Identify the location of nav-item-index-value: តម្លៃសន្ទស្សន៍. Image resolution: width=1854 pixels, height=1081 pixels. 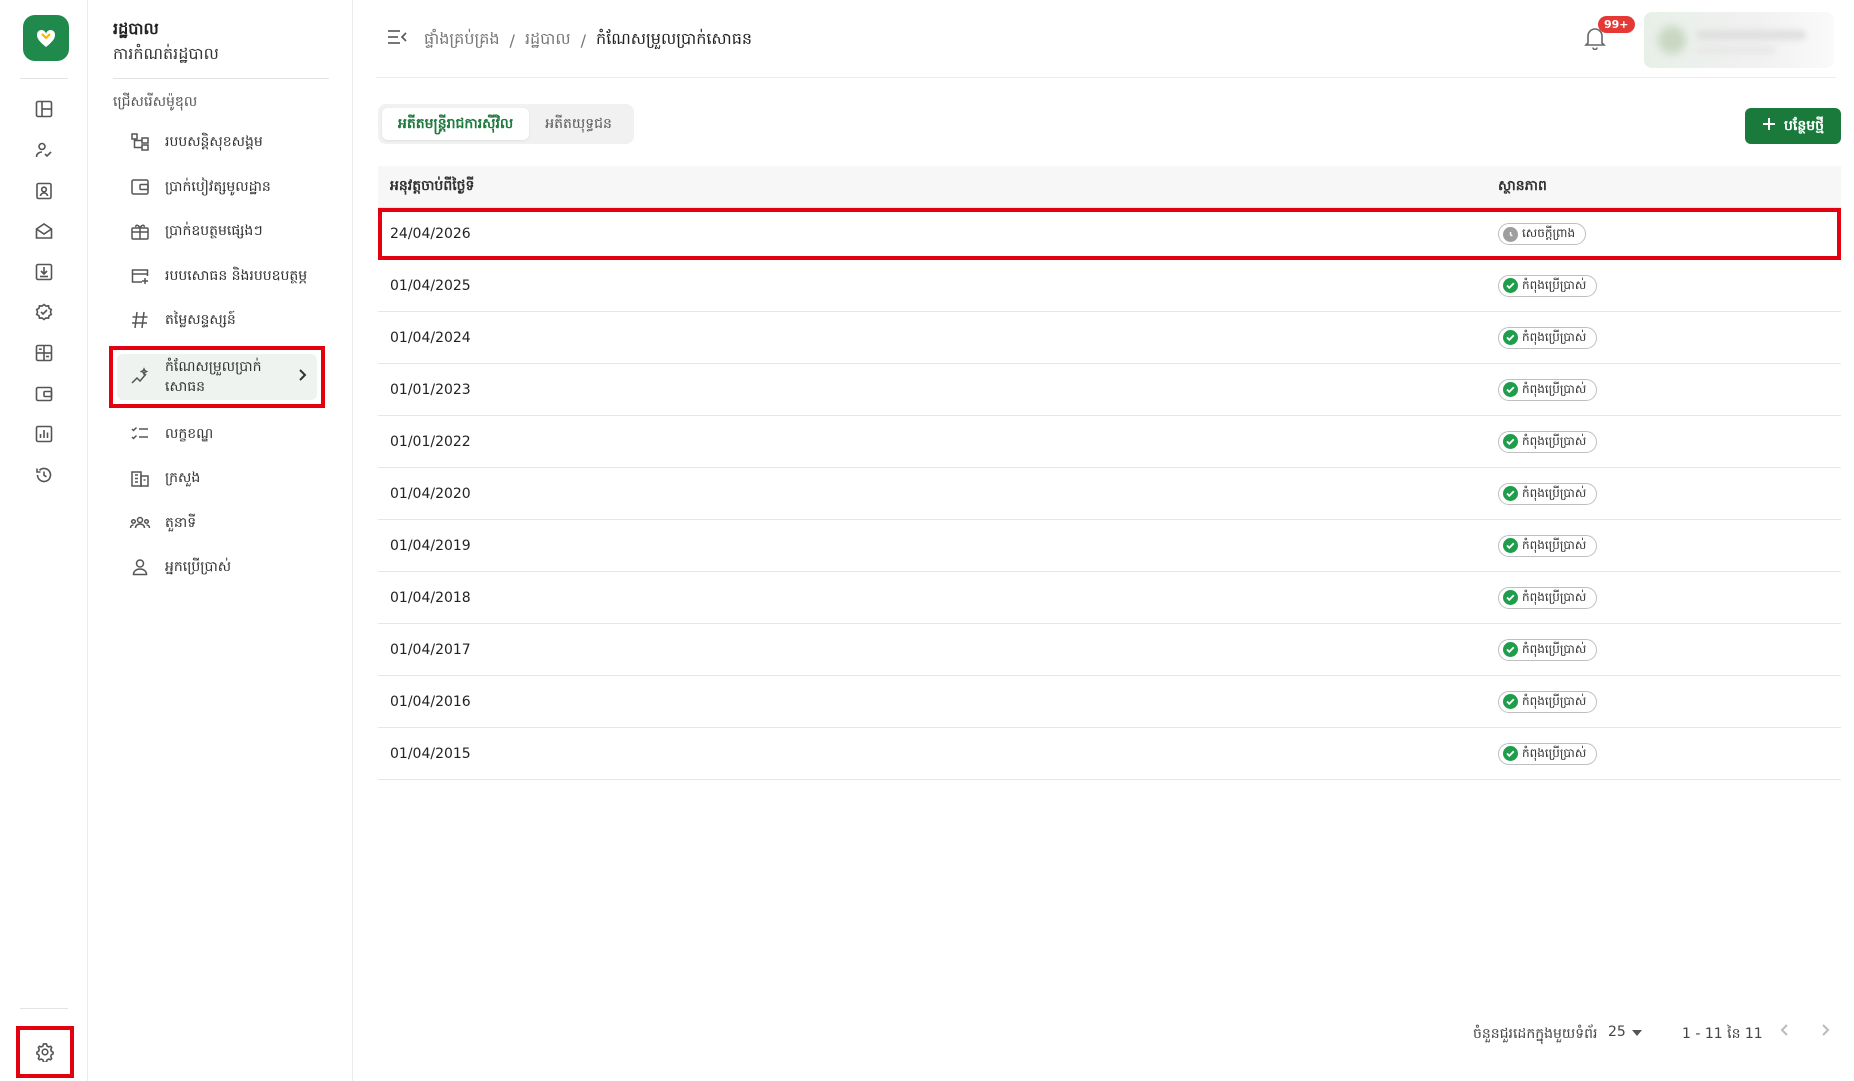
(227, 320).